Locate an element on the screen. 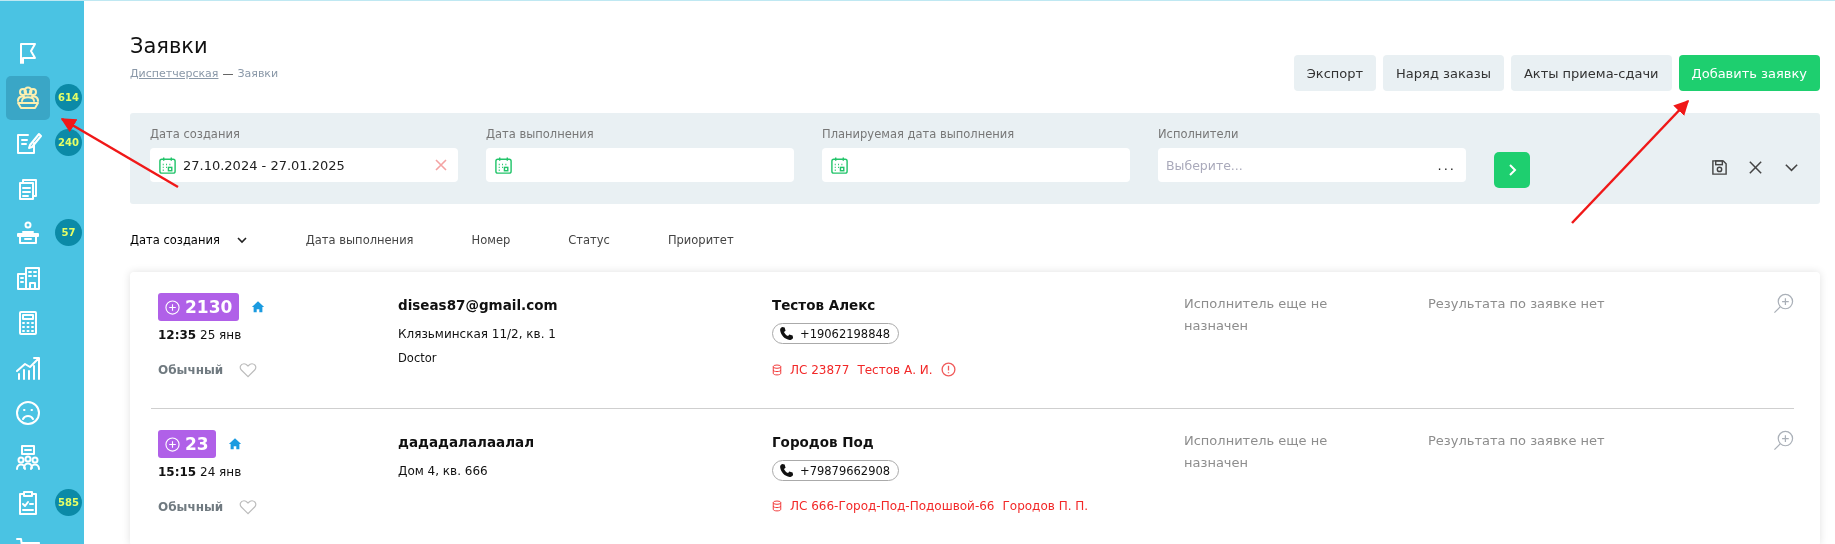 This screenshot has height=544, width=1835. account-number: ЛС 23877 is located at coordinates (820, 369).